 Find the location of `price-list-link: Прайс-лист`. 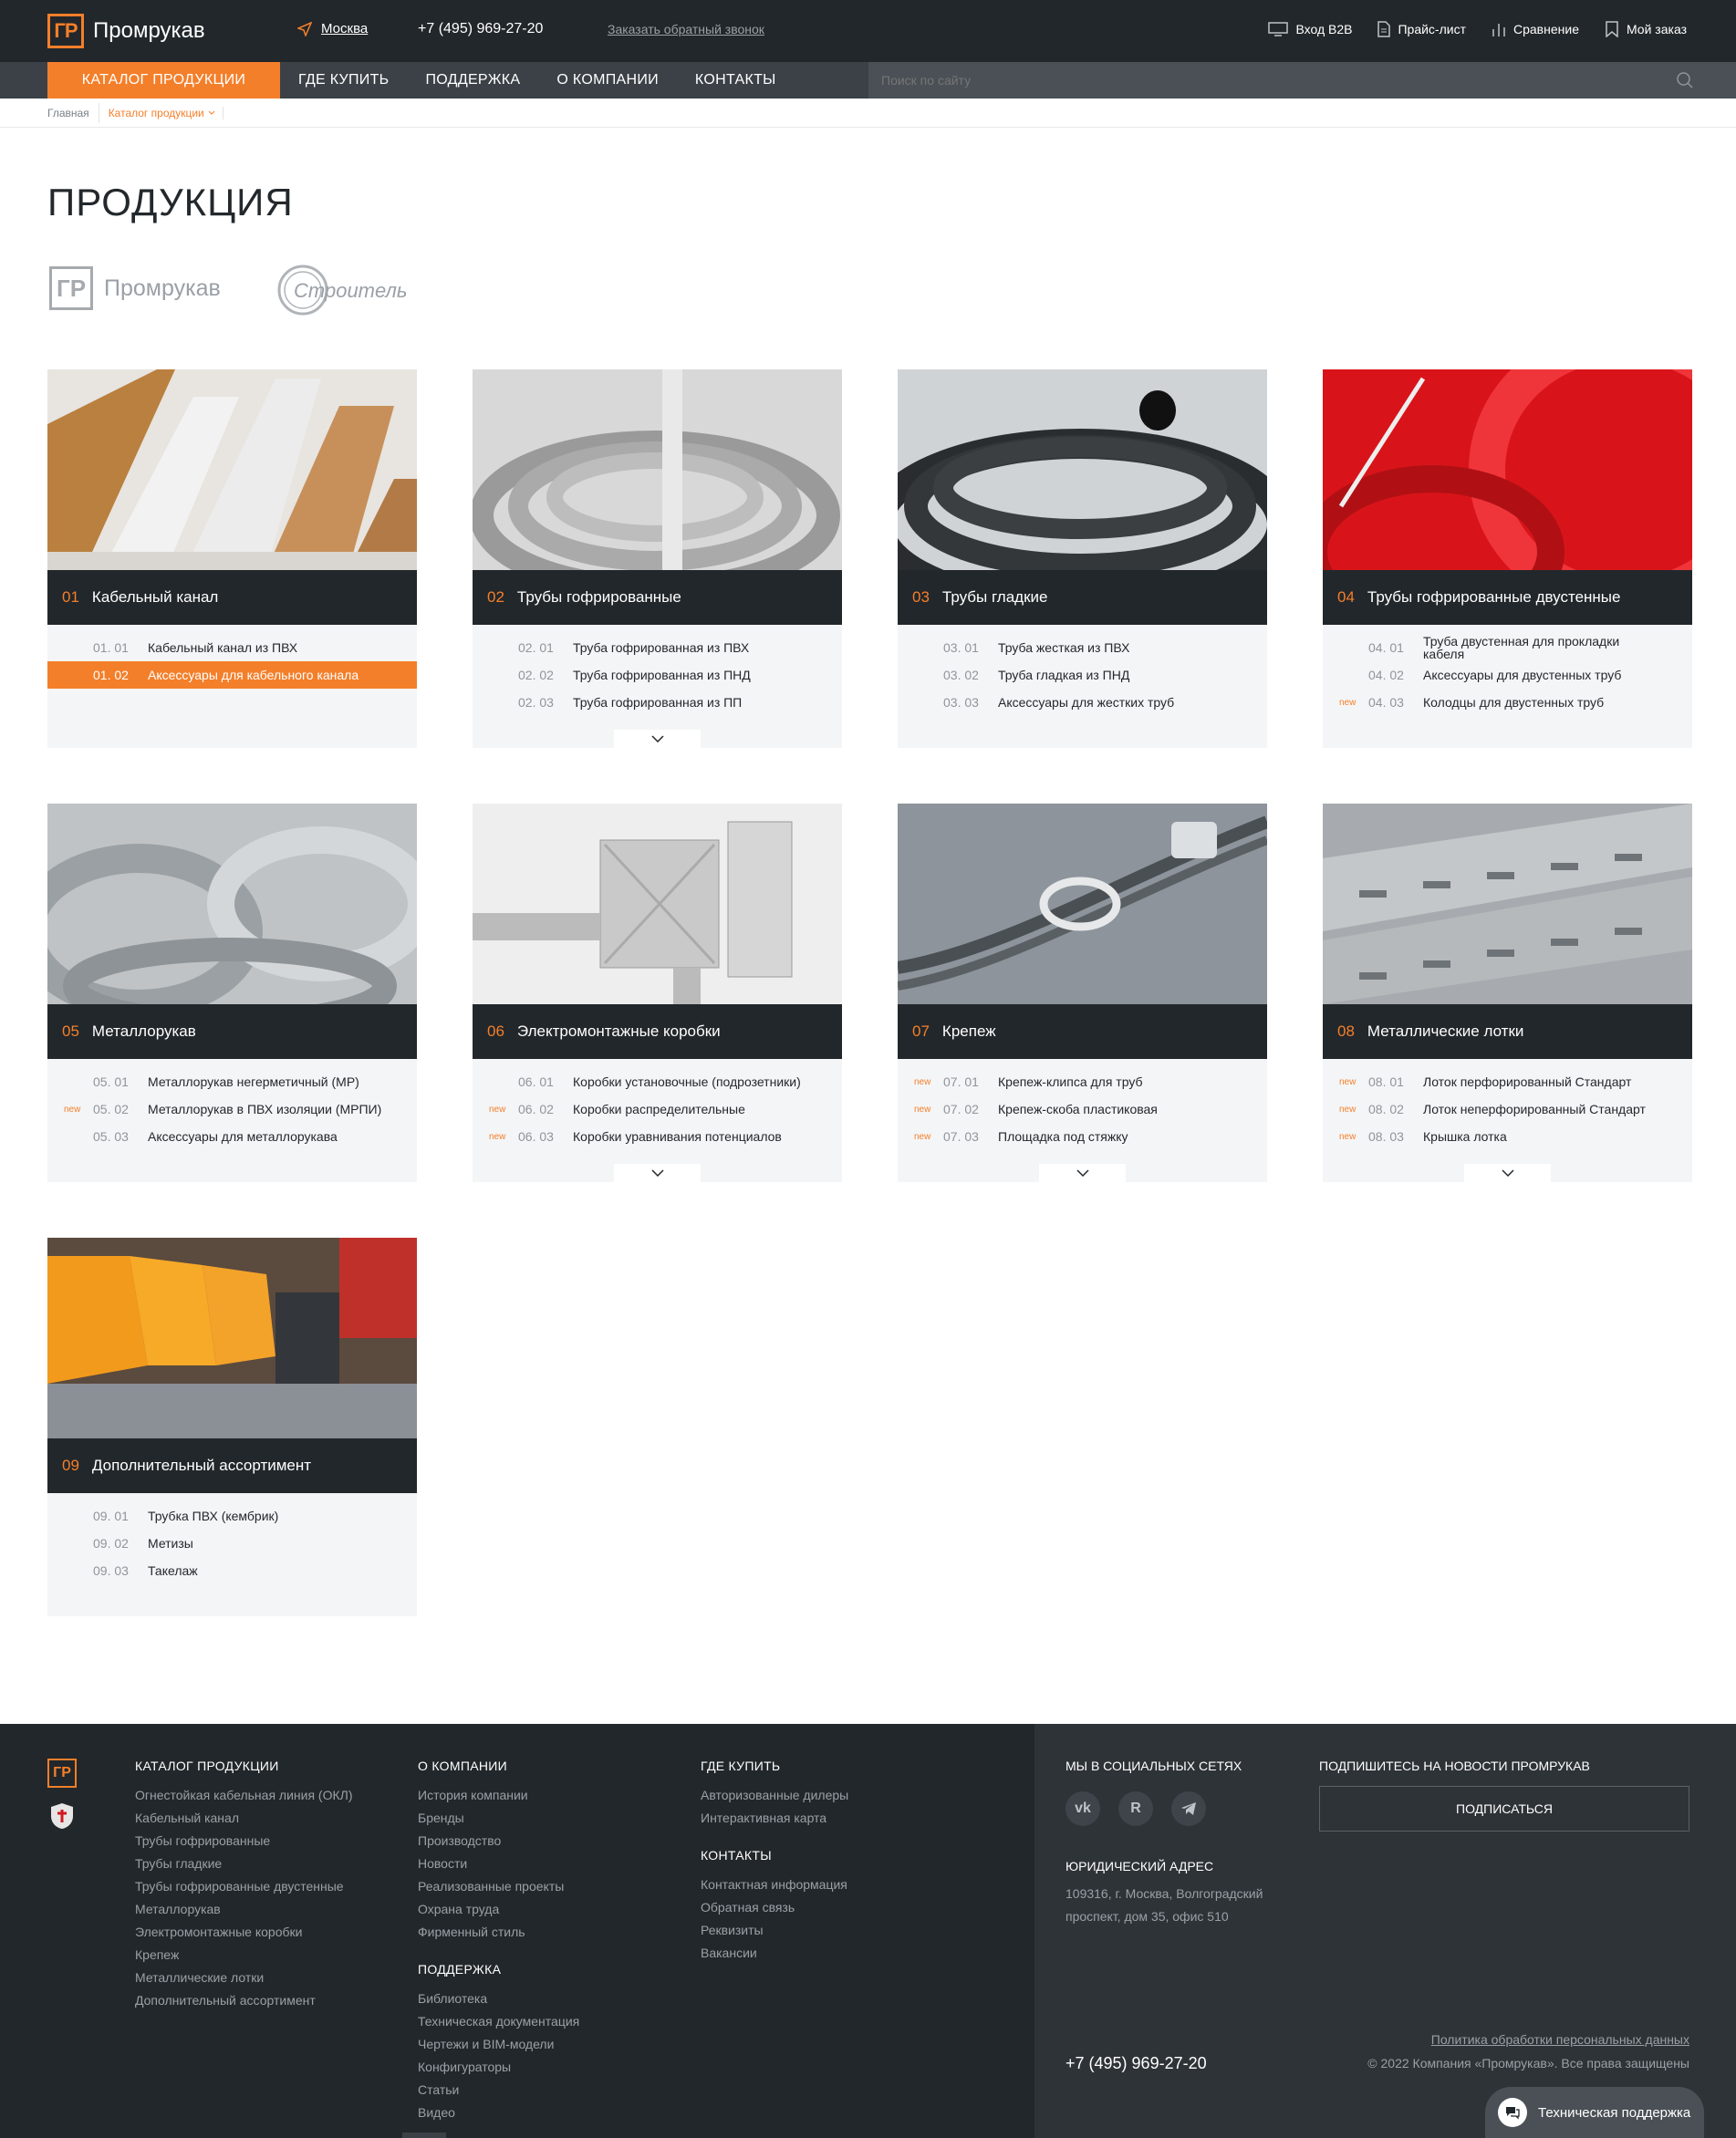

price-list-link: Прайс-лист is located at coordinates (1421, 29).